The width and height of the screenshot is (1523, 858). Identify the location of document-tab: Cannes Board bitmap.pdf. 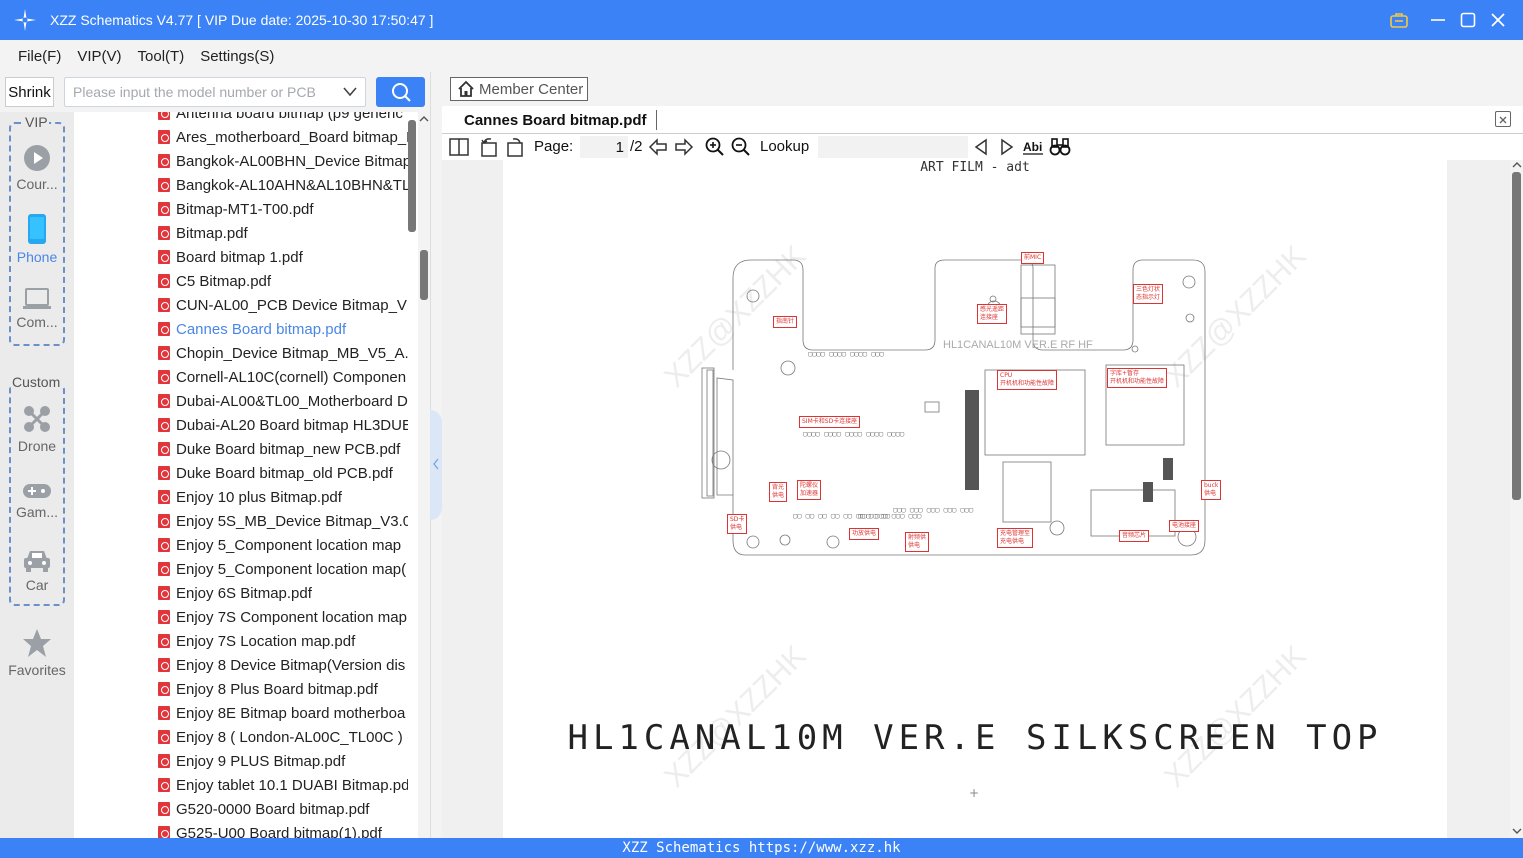
(555, 120).